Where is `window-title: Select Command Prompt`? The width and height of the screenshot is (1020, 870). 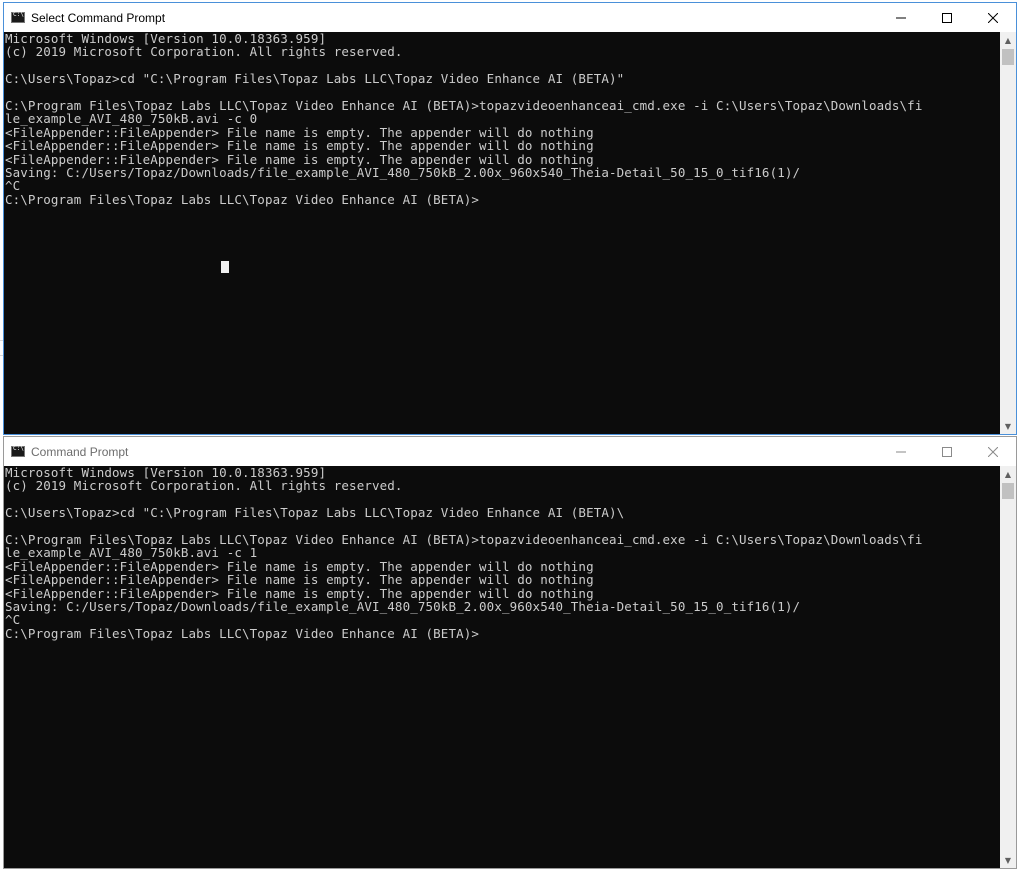 window-title: Select Command Prompt is located at coordinates (98, 17).